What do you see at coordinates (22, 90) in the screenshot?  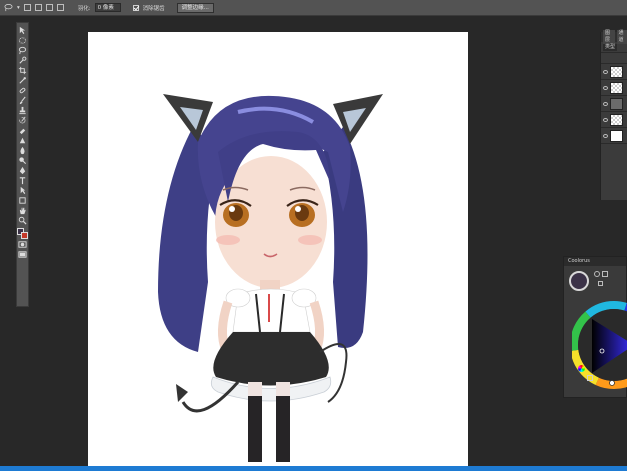 I see `healing-brush-tool-icon` at bounding box center [22, 90].